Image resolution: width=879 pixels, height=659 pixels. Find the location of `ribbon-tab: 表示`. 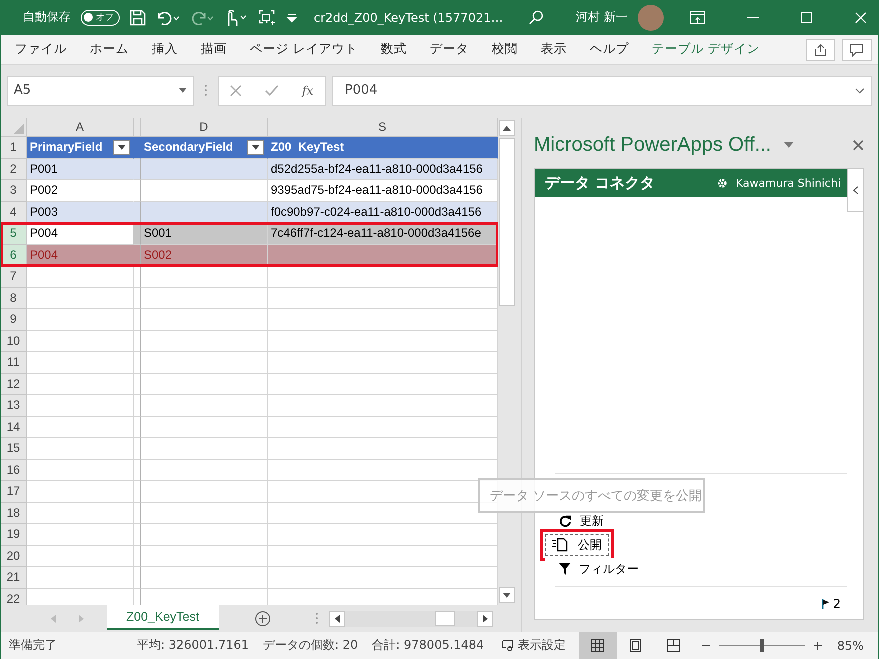

ribbon-tab: 表示 is located at coordinates (553, 49).